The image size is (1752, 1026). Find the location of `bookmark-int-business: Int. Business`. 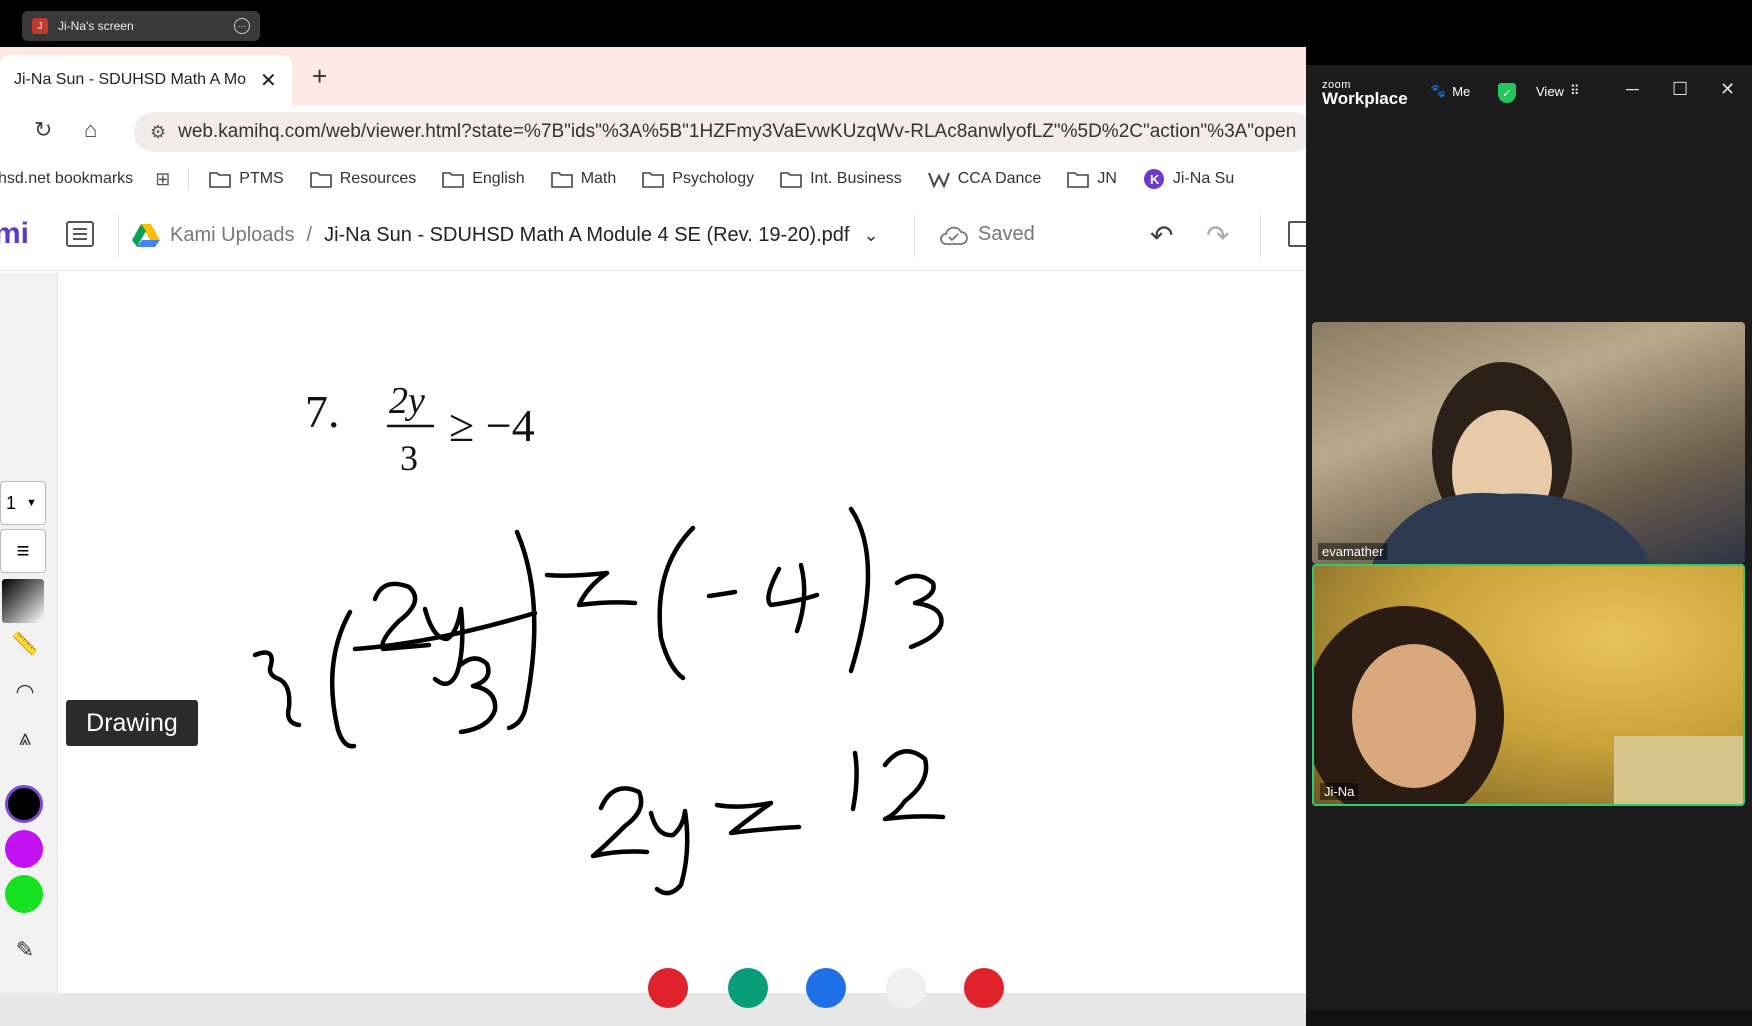

bookmark-int-business: Int. Business is located at coordinates (841, 179).